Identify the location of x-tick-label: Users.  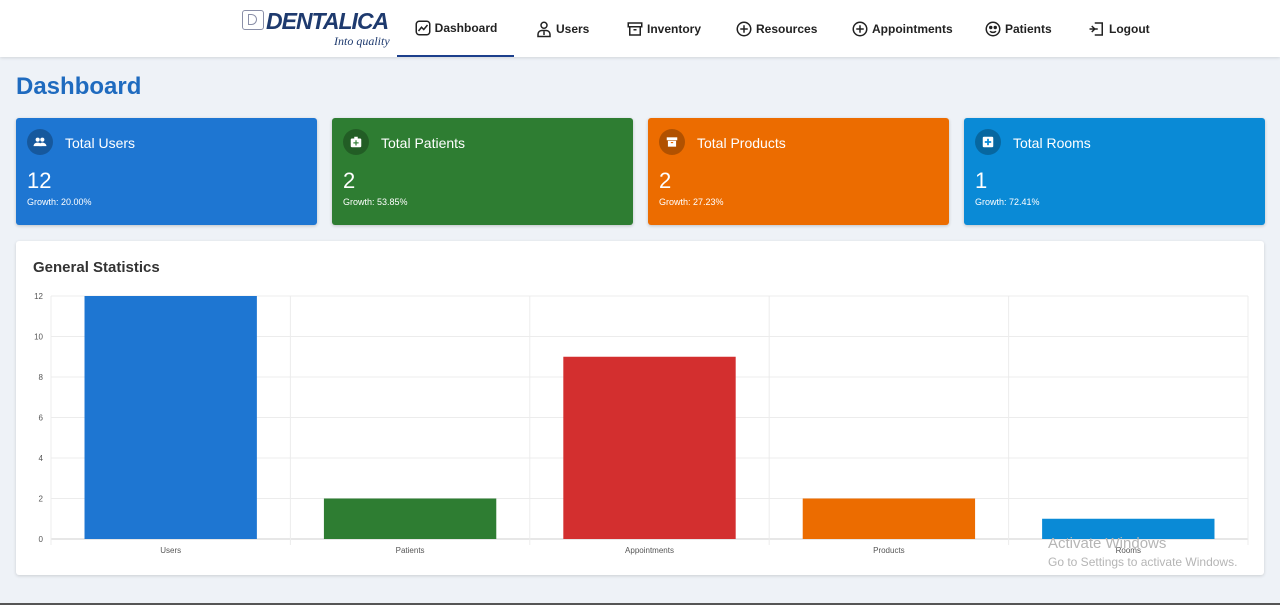
(170, 550).